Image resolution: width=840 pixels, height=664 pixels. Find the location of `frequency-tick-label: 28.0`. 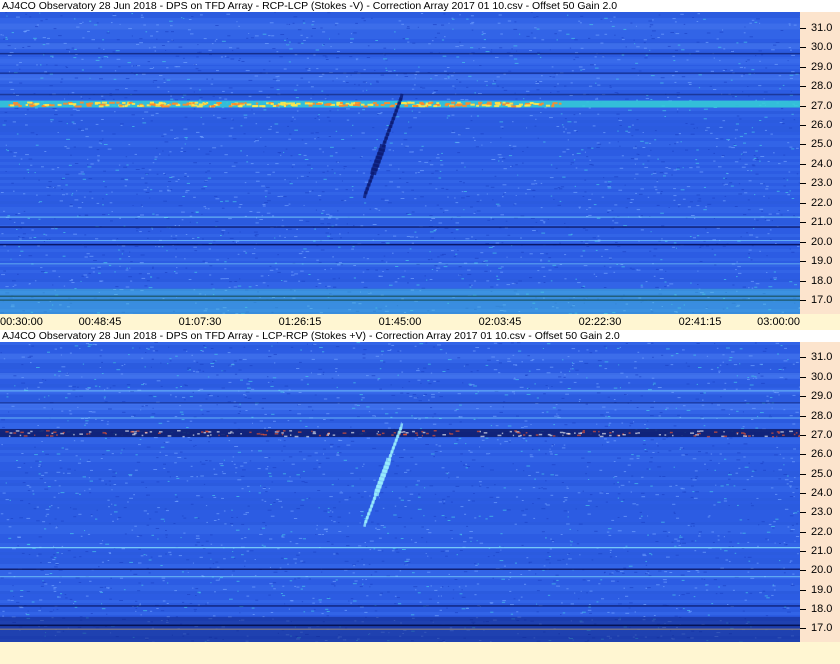

frequency-tick-label: 28.0 is located at coordinates (822, 86).